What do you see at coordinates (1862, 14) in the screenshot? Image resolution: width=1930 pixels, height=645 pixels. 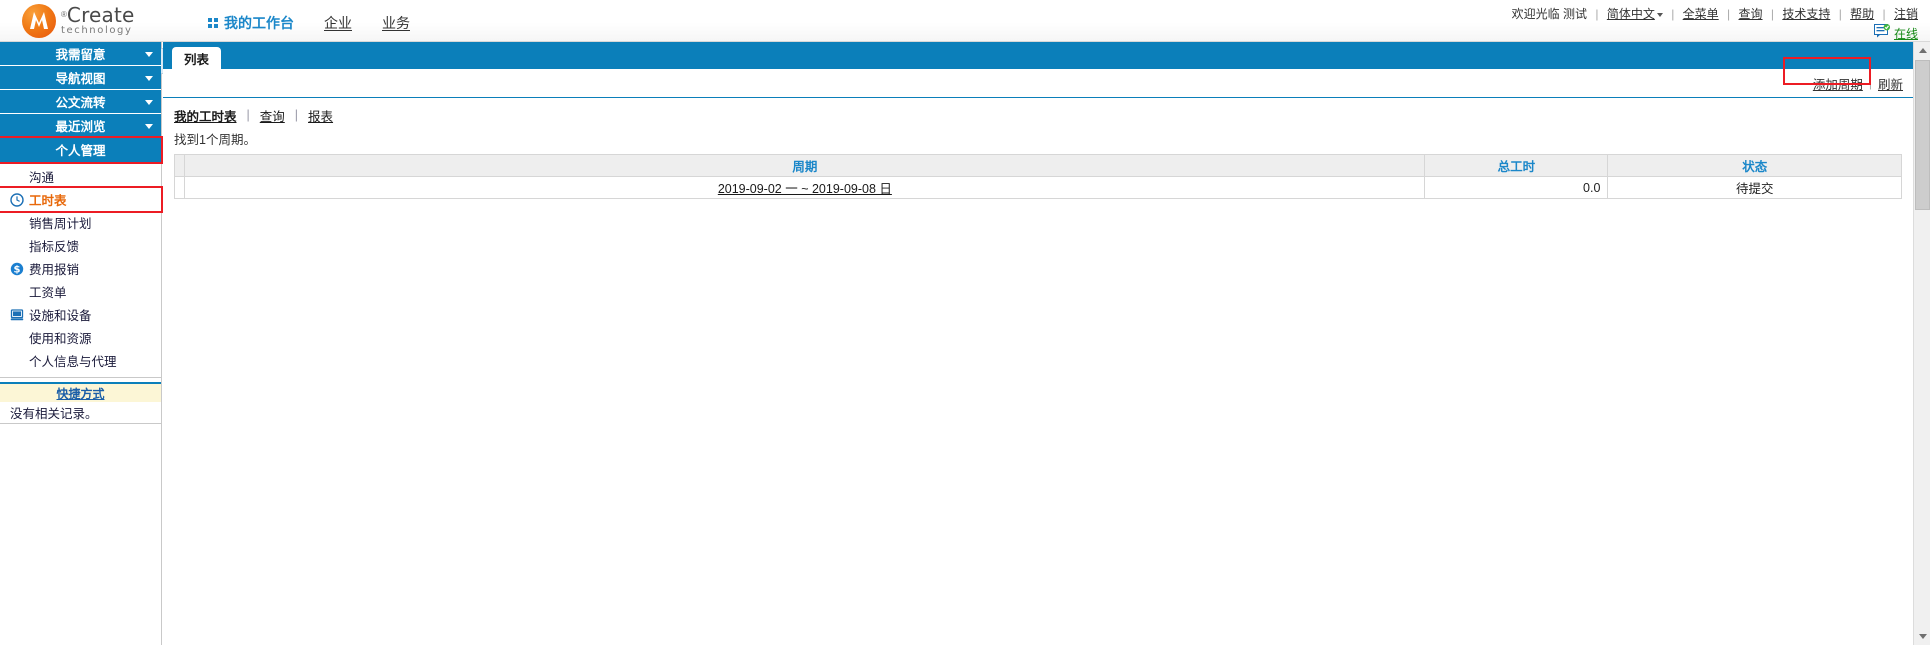 I see `link-help: 帮助` at bounding box center [1862, 14].